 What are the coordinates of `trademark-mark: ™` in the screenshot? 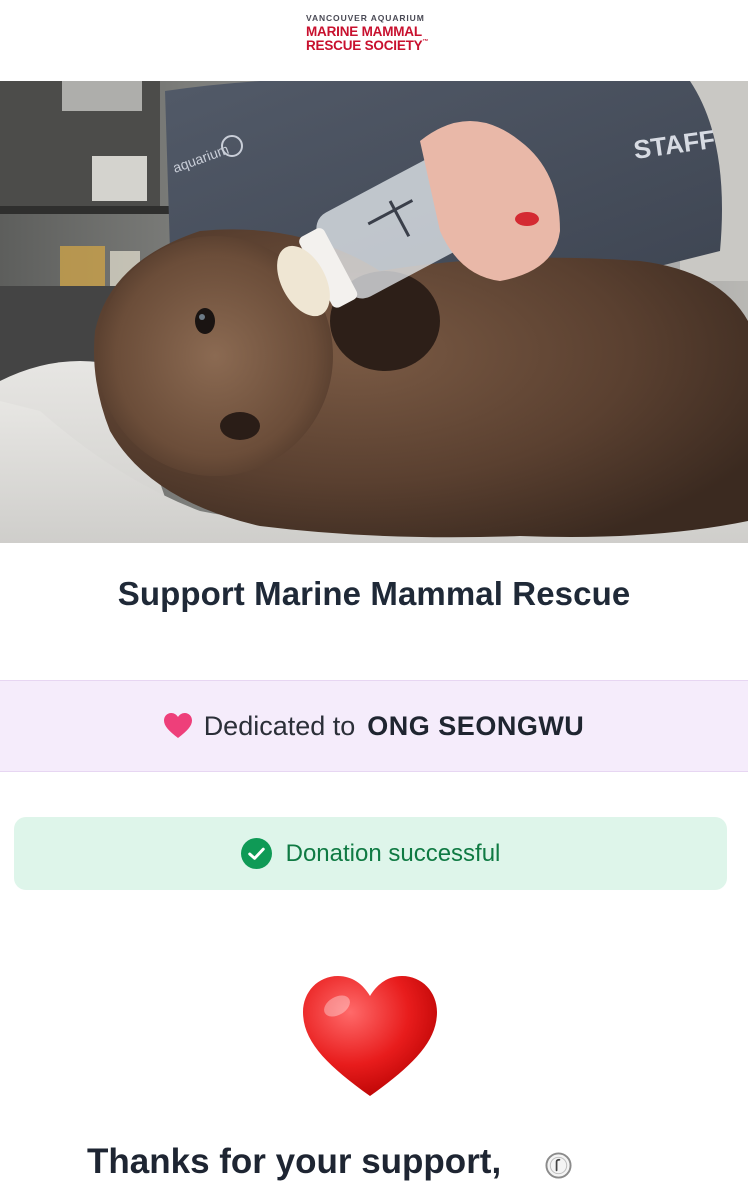 It's located at (425, 42).